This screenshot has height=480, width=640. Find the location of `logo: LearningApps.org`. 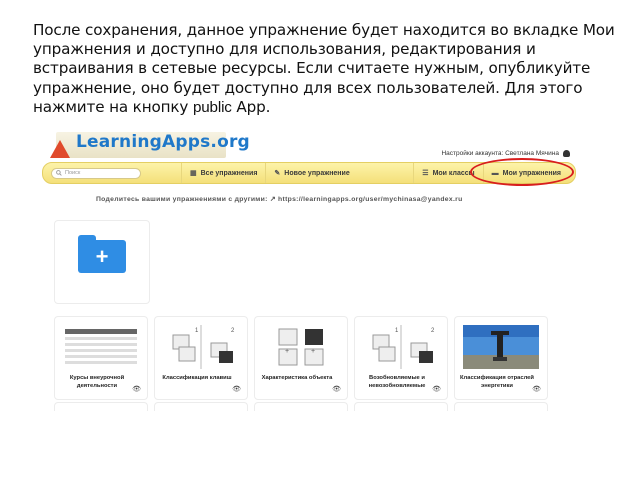

logo: LearningApps.org is located at coordinates (150, 146).